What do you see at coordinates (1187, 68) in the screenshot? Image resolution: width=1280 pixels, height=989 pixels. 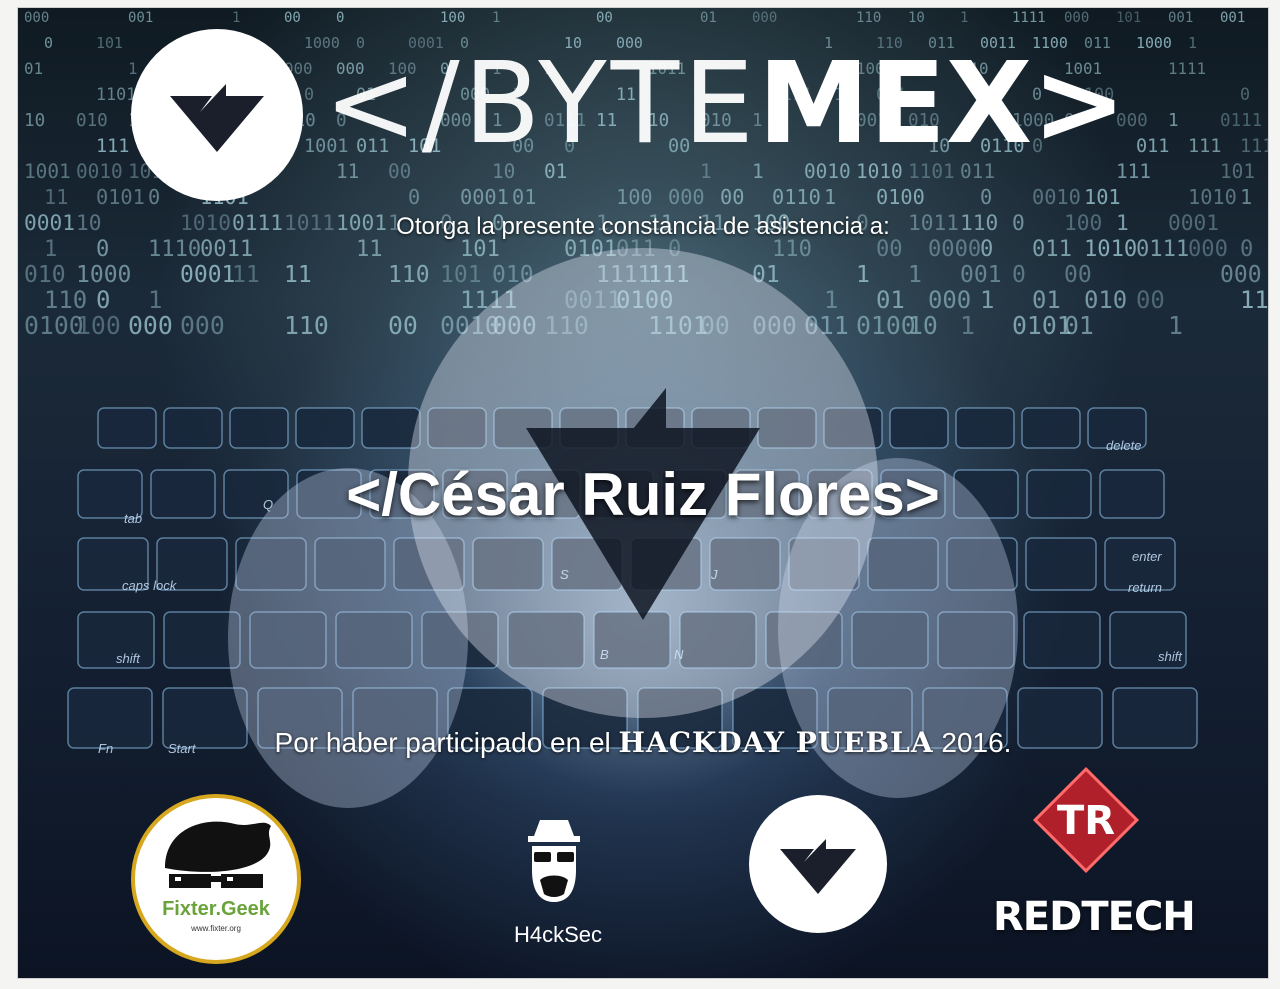 I see `binary-digit: 1111` at bounding box center [1187, 68].